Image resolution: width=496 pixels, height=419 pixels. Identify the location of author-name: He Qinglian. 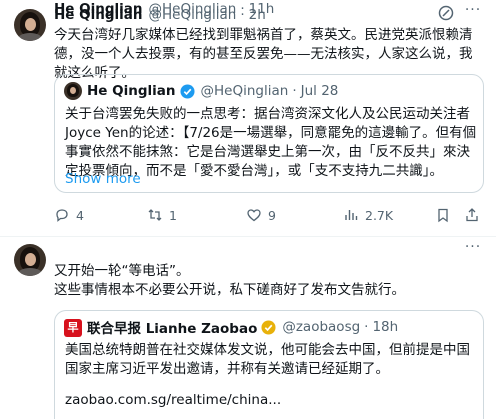
(98, 9).